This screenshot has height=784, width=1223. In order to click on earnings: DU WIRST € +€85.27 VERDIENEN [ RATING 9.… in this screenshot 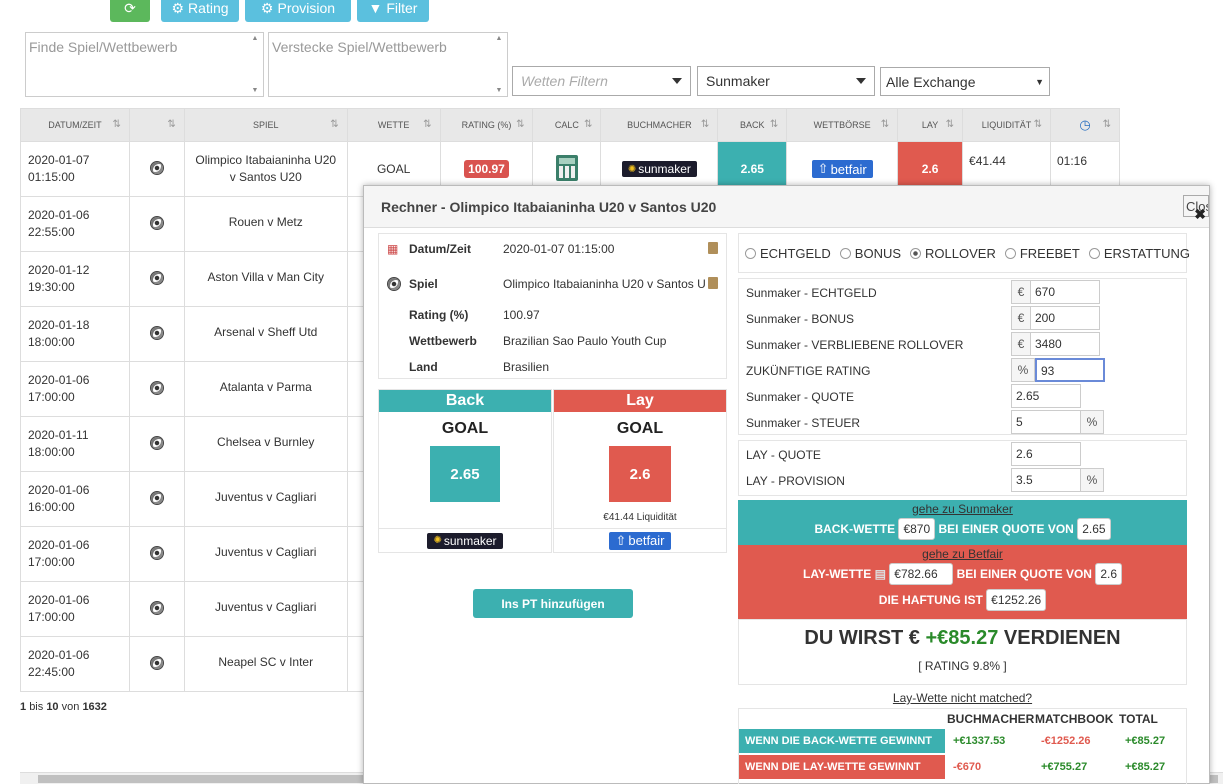, I will do `click(962, 652)`.